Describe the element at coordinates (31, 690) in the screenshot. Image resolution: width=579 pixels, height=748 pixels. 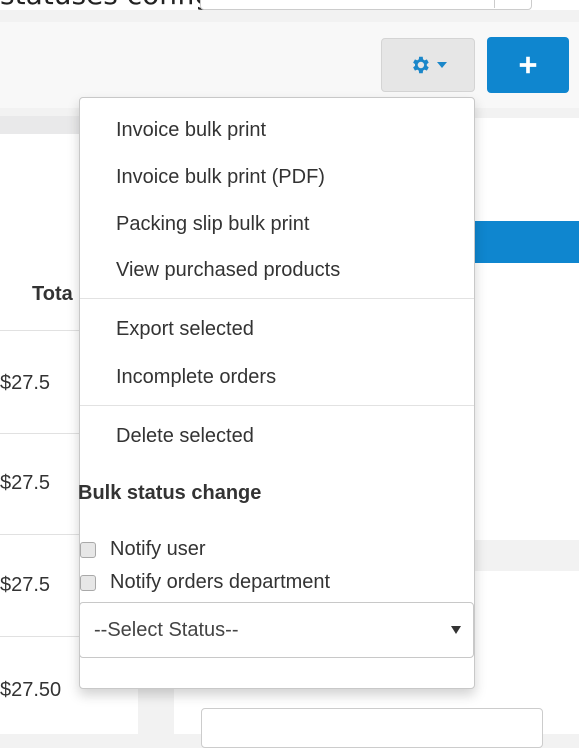
I see `total-cell: $27.50` at that location.